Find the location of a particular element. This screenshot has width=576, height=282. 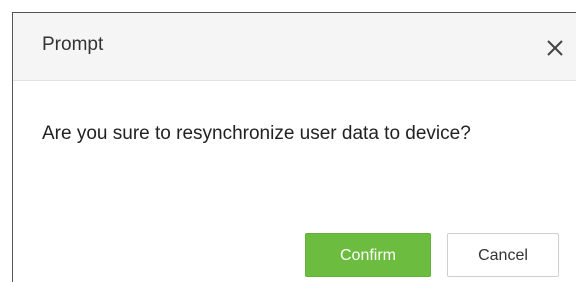

close-button is located at coordinates (555, 48).